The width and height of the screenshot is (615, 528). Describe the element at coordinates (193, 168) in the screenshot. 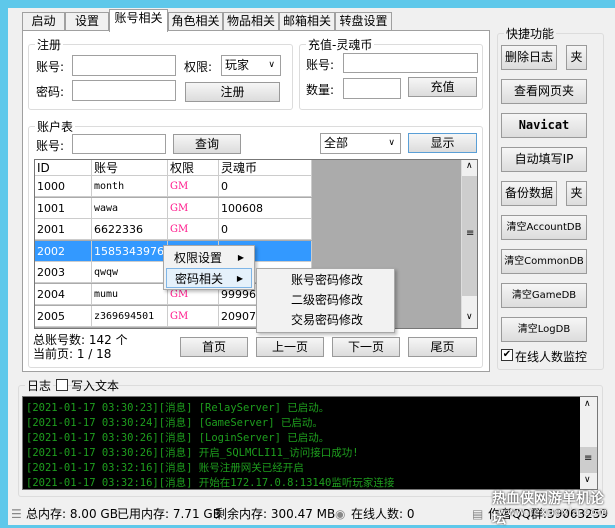

I see `col-perm: 权限` at that location.